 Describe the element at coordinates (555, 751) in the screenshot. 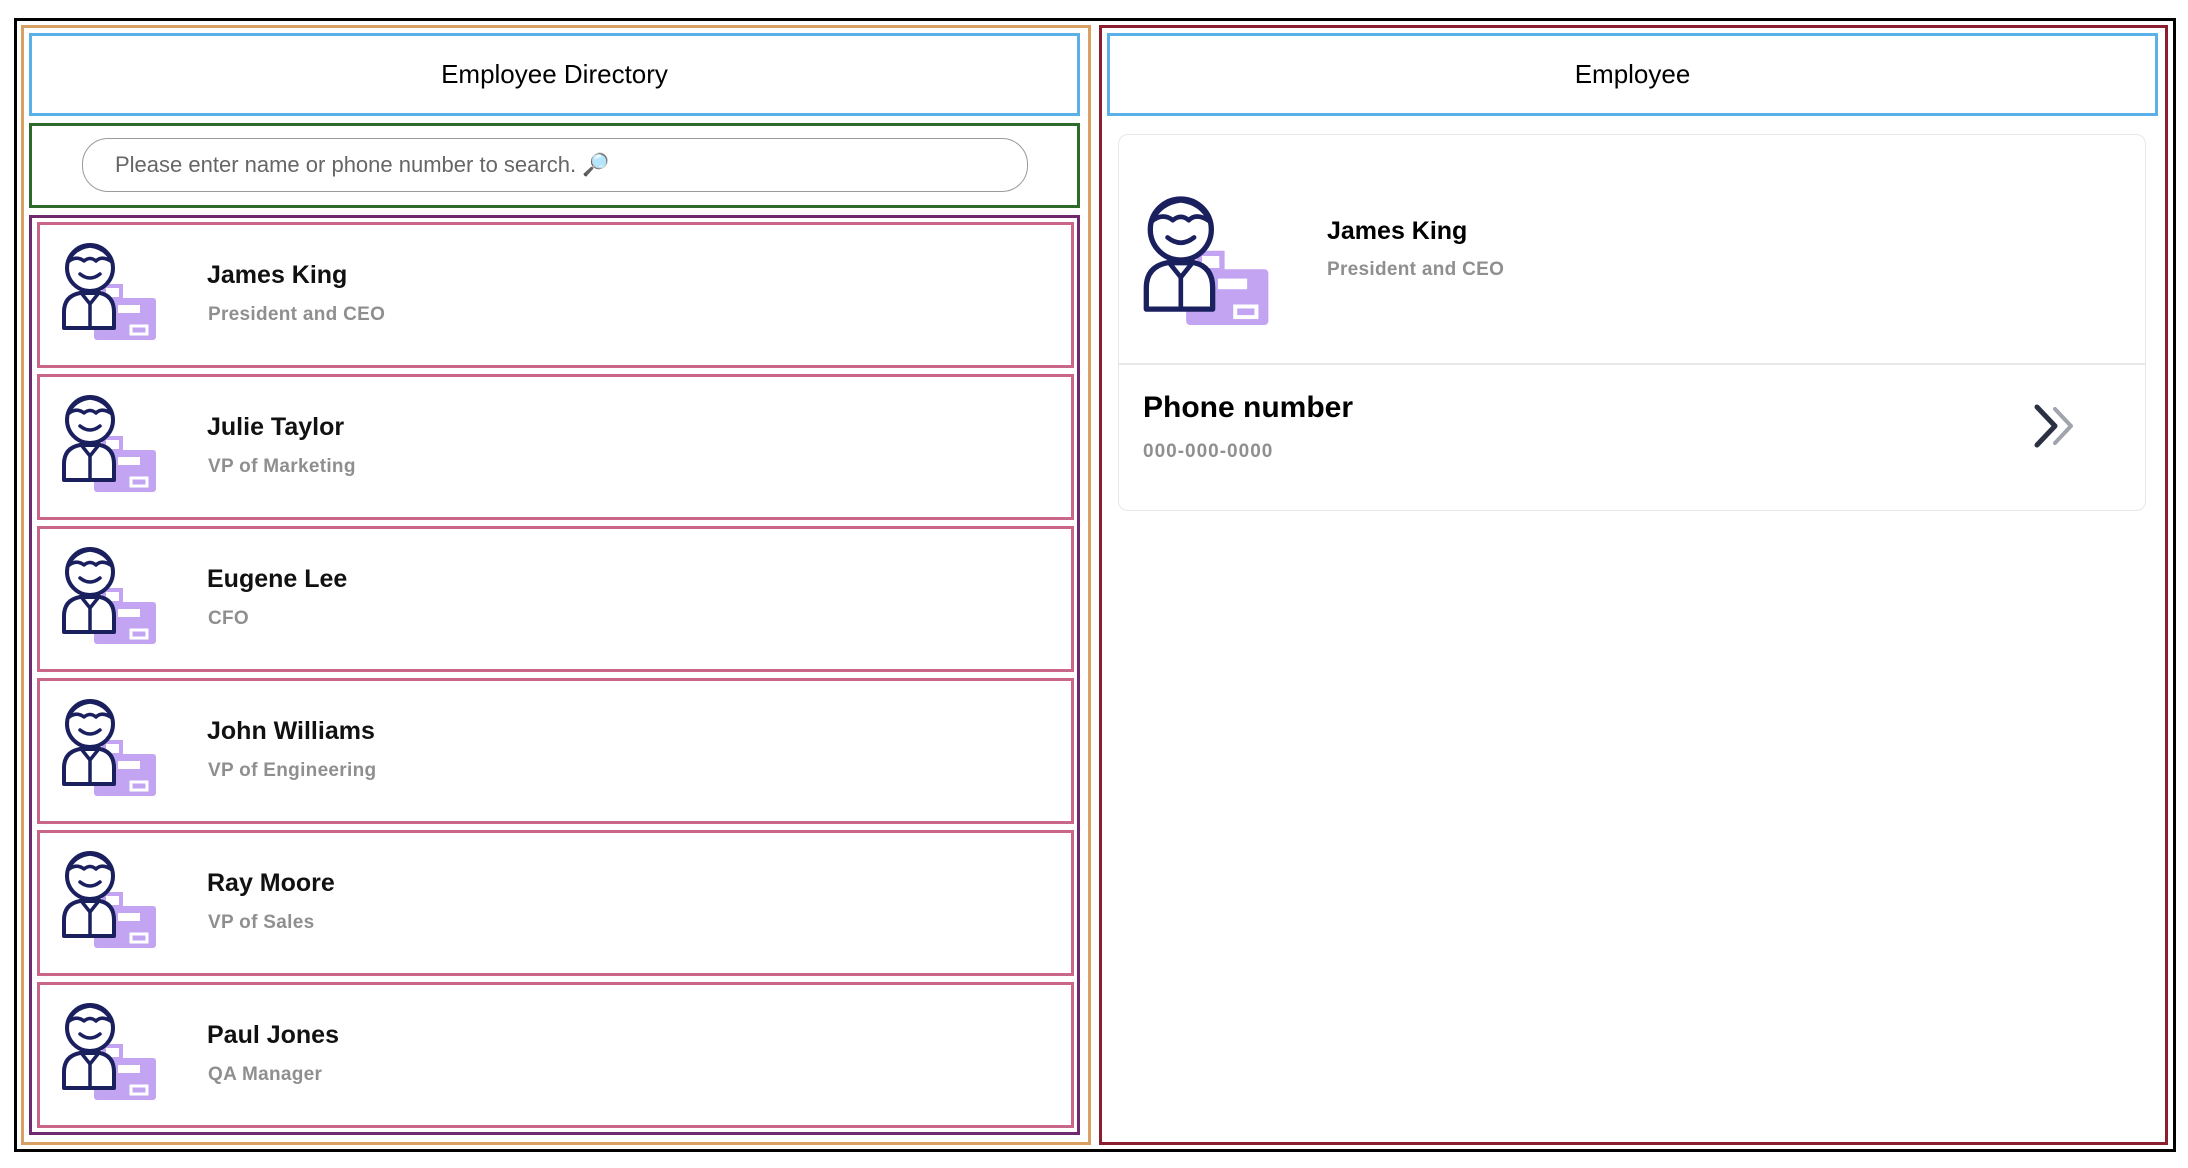

I see `list-item: John Williams VP of Engineering` at that location.